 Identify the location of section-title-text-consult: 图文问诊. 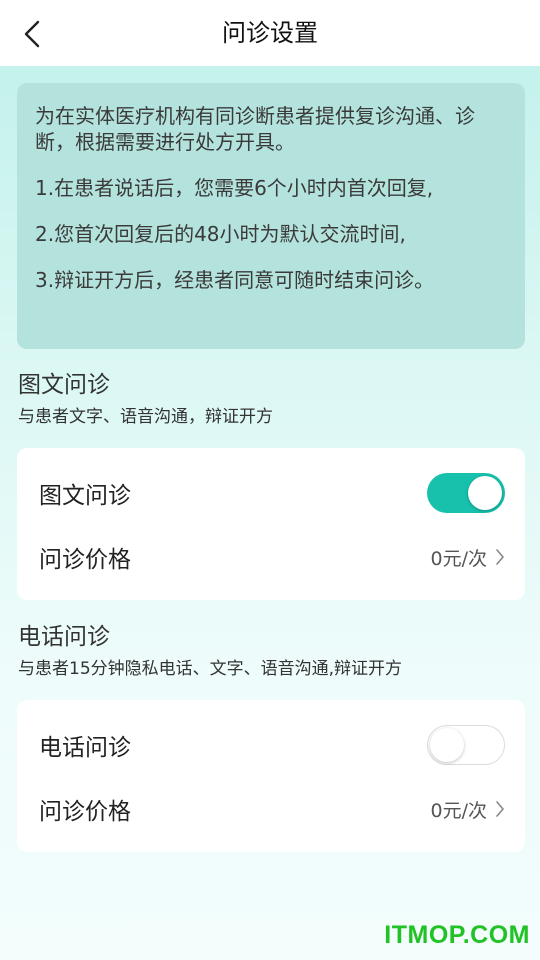
(64, 385).